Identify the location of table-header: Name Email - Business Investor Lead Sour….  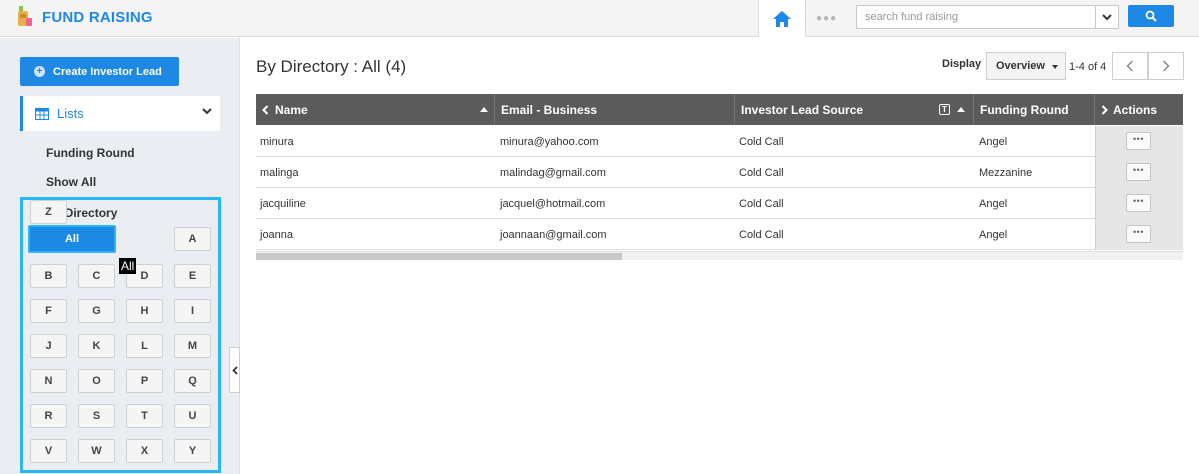
(719, 109).